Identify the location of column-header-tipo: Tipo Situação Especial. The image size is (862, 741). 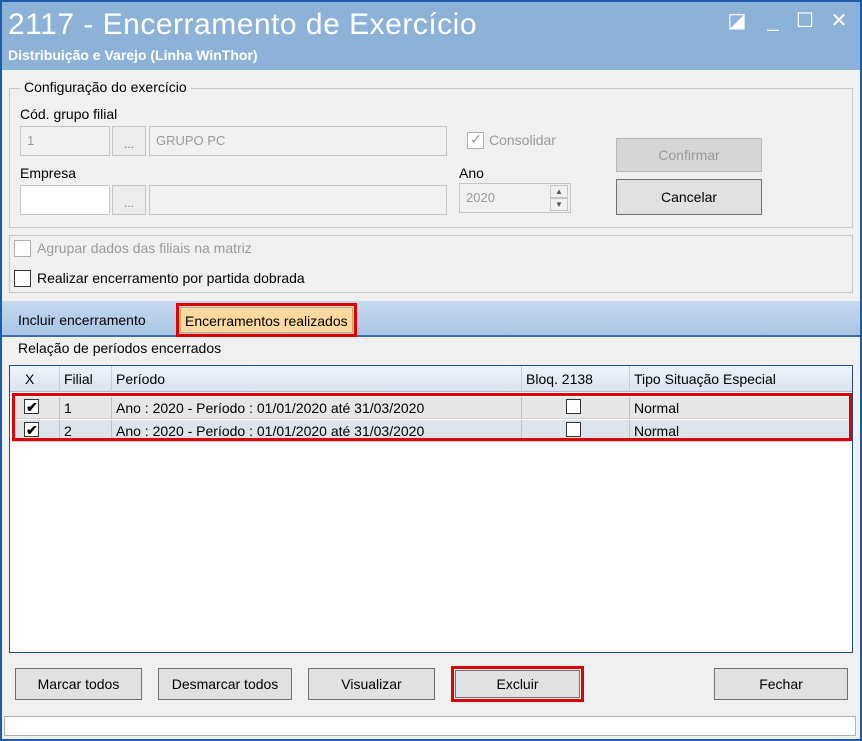
(741, 379).